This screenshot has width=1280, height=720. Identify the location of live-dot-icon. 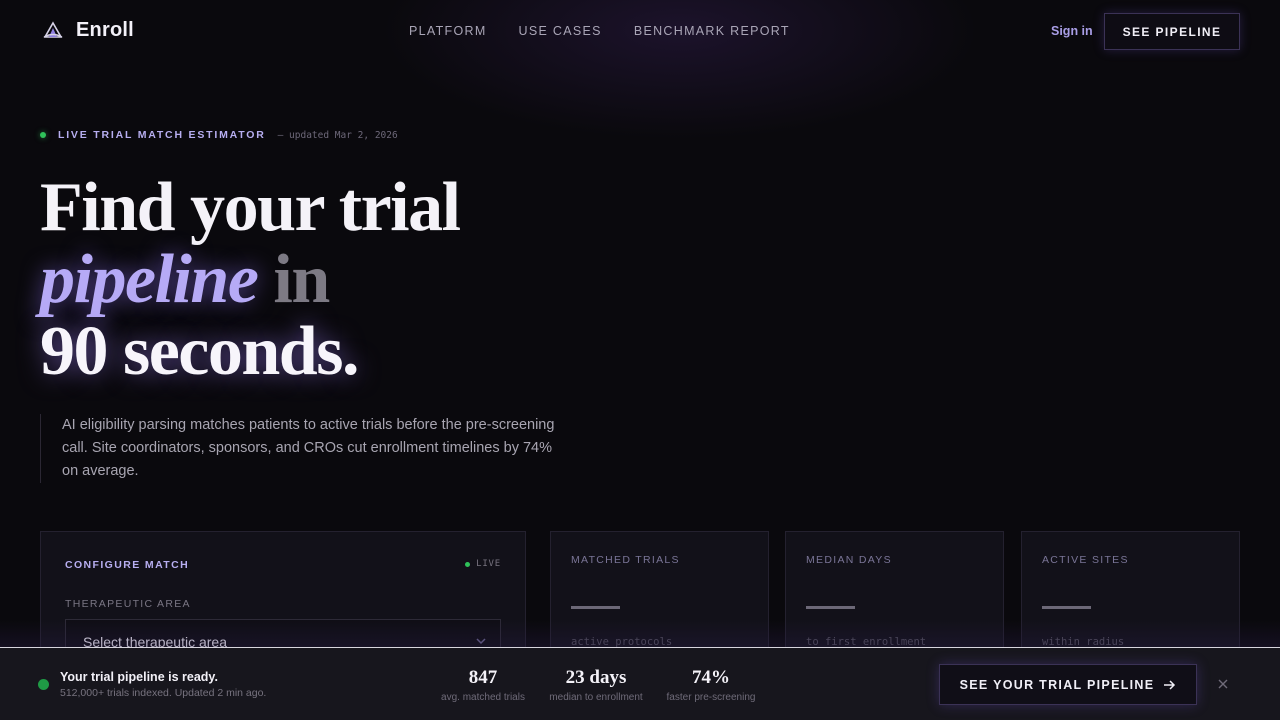
(468, 564).